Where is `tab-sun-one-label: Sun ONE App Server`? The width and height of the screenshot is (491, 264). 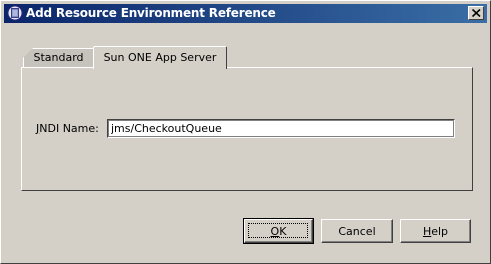 tab-sun-one-label: Sun ONE App Server is located at coordinates (160, 57).